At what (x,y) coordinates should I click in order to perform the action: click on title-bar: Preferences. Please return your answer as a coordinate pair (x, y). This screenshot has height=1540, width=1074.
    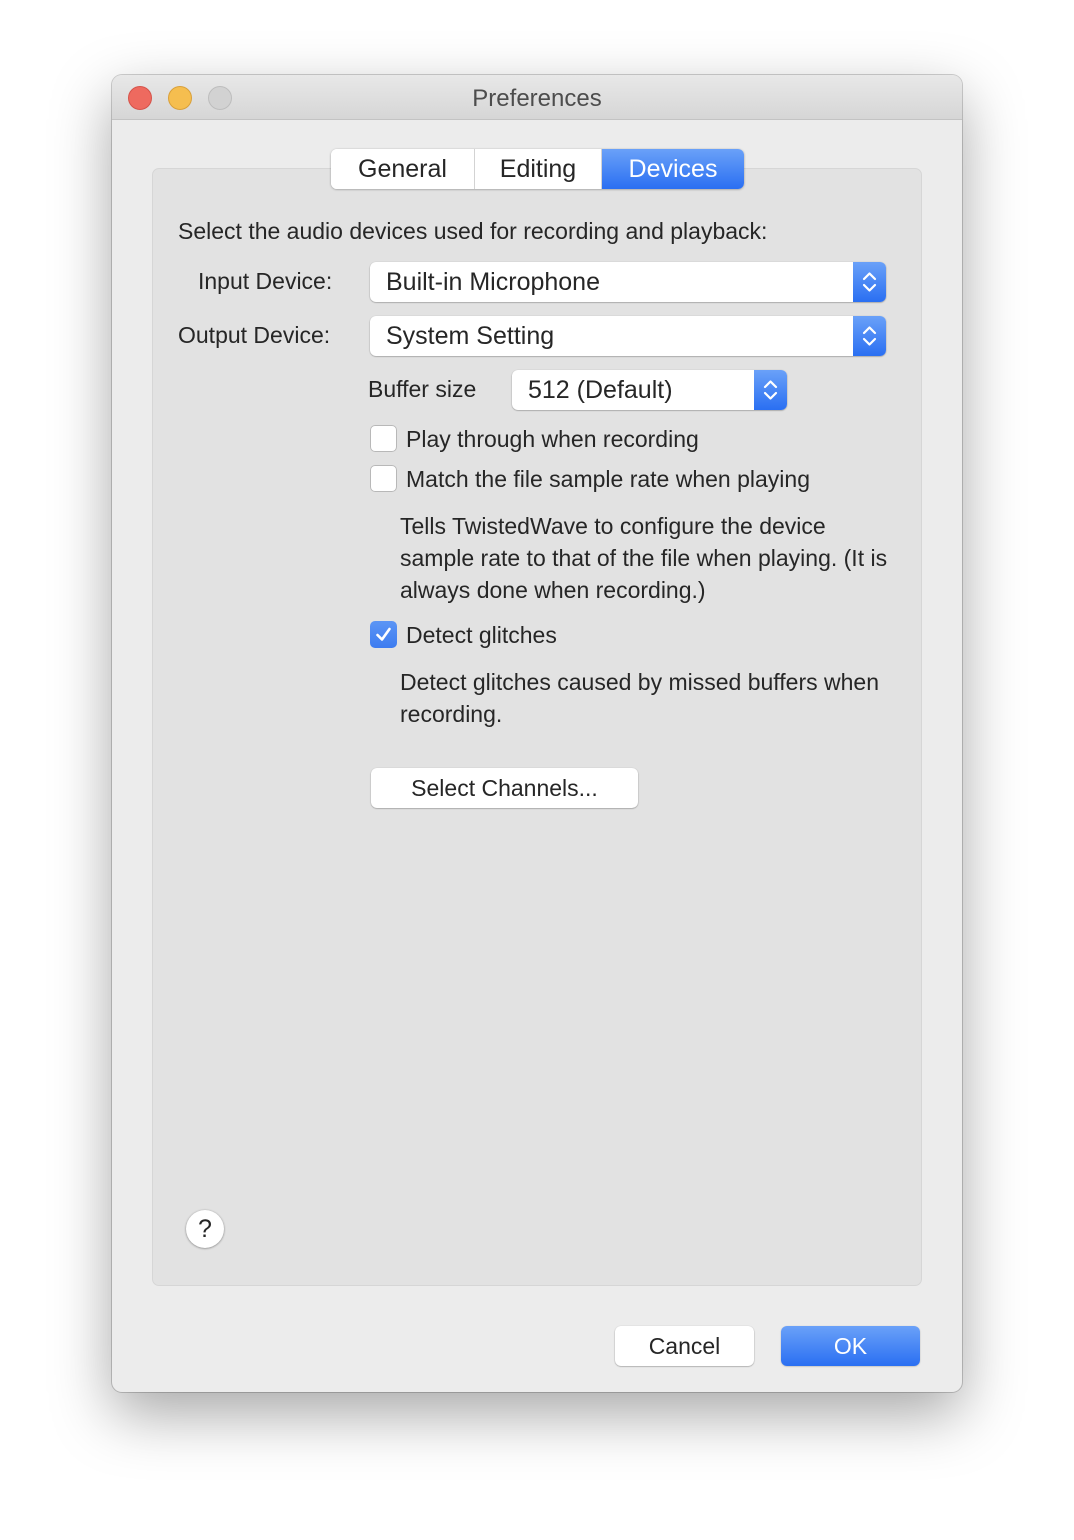
    Looking at the image, I should click on (537, 97).